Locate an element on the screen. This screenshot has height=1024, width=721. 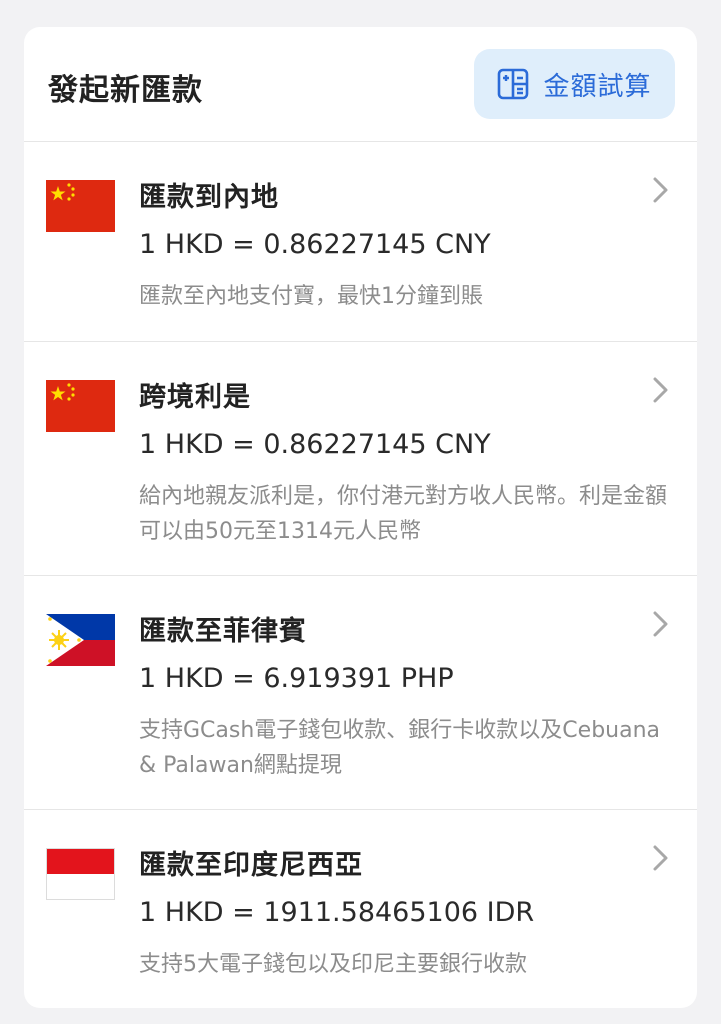
exchange-rate: 1 HKD = 1911.58465106 IDR is located at coordinates (337, 912).